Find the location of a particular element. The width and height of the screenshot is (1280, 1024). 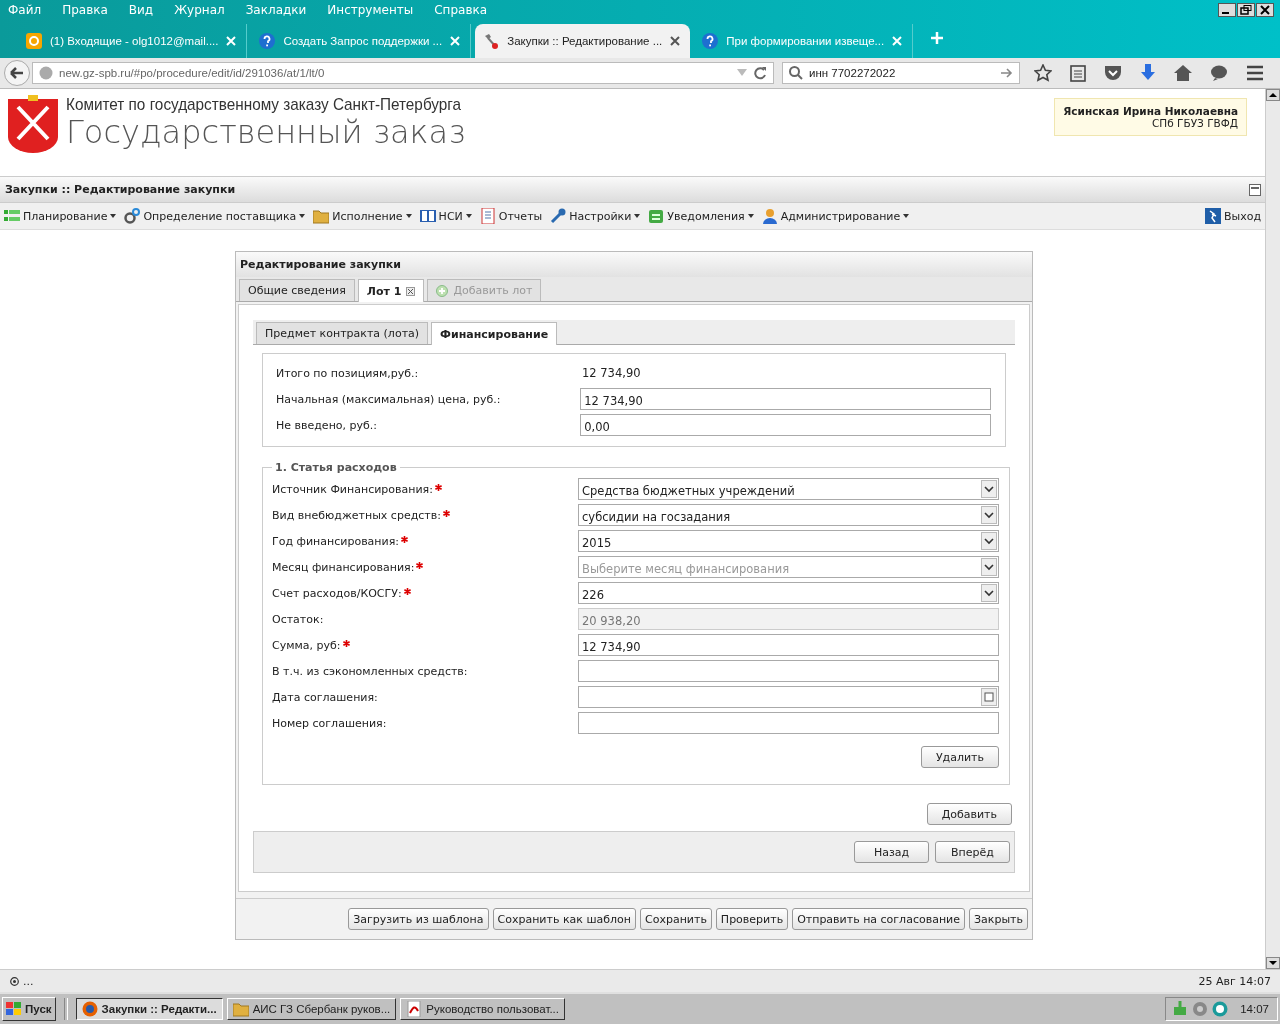

field-label: Не введено, руб.: is located at coordinates (327, 425).